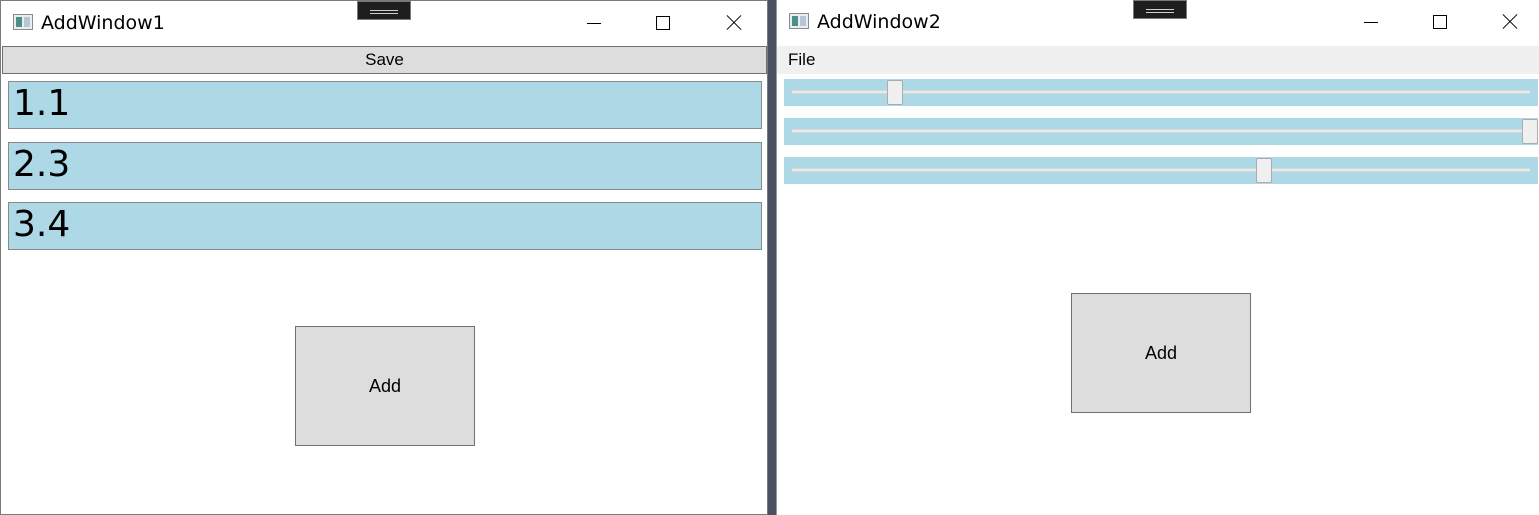  What do you see at coordinates (384, 23) in the screenshot?
I see `title-bar: AddWindow1` at bounding box center [384, 23].